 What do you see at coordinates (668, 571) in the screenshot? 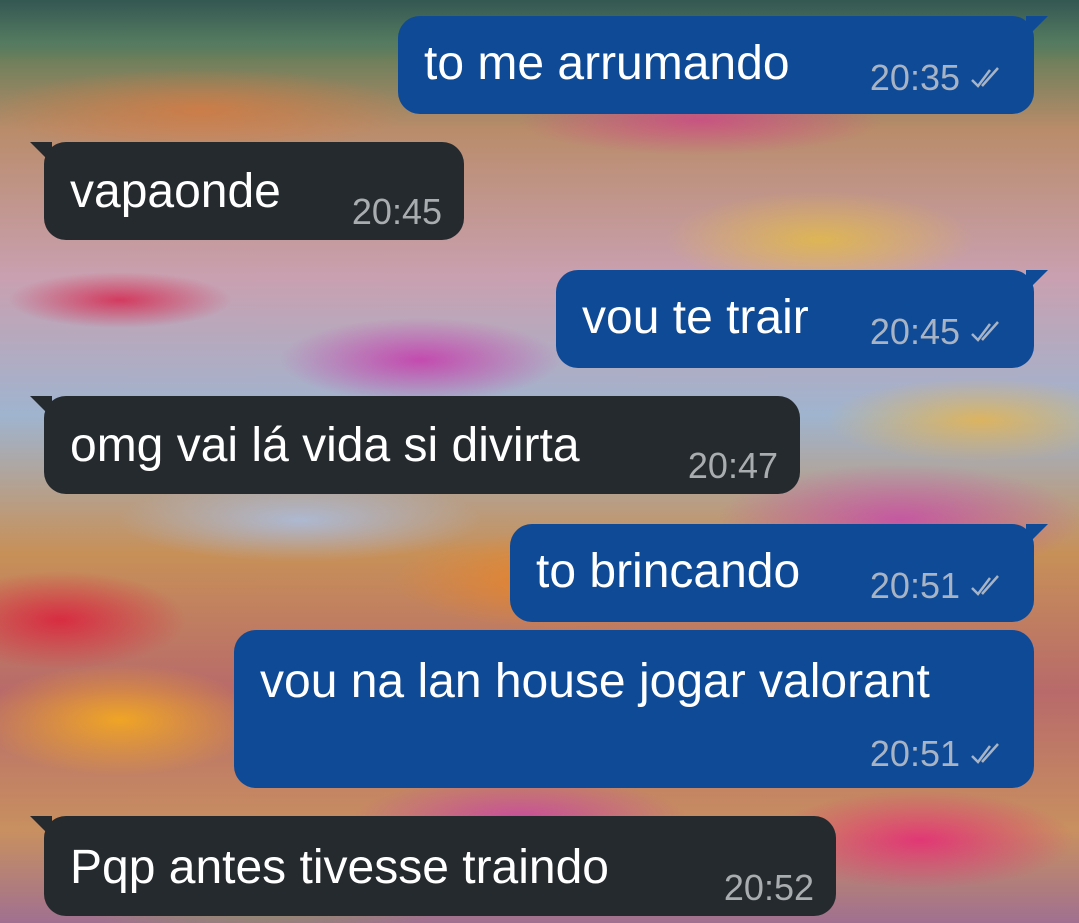
I see `message-text: to brincando` at bounding box center [668, 571].